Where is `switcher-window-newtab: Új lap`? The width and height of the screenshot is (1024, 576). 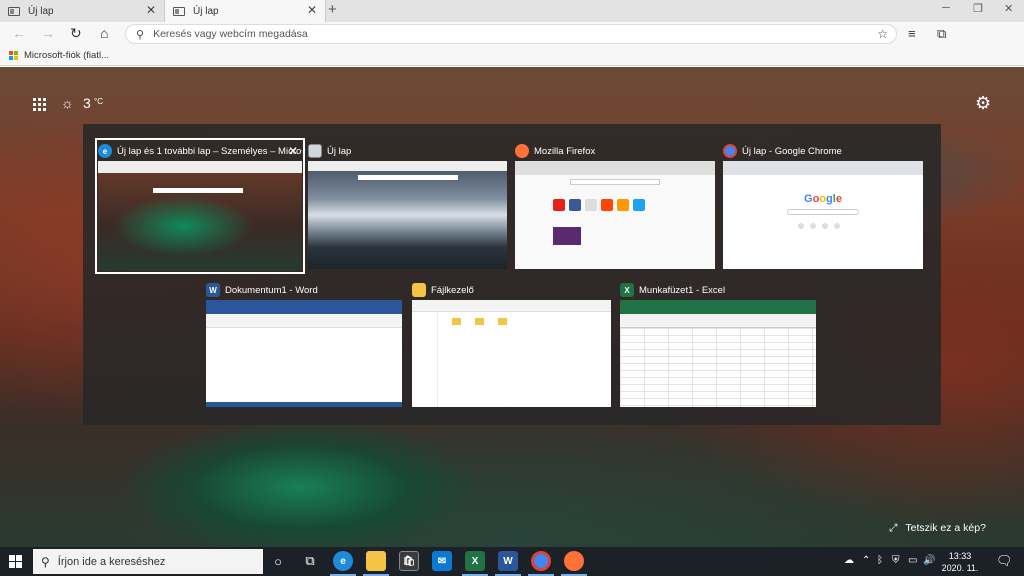
switcher-window-newtab: Új lap is located at coordinates (407, 205).